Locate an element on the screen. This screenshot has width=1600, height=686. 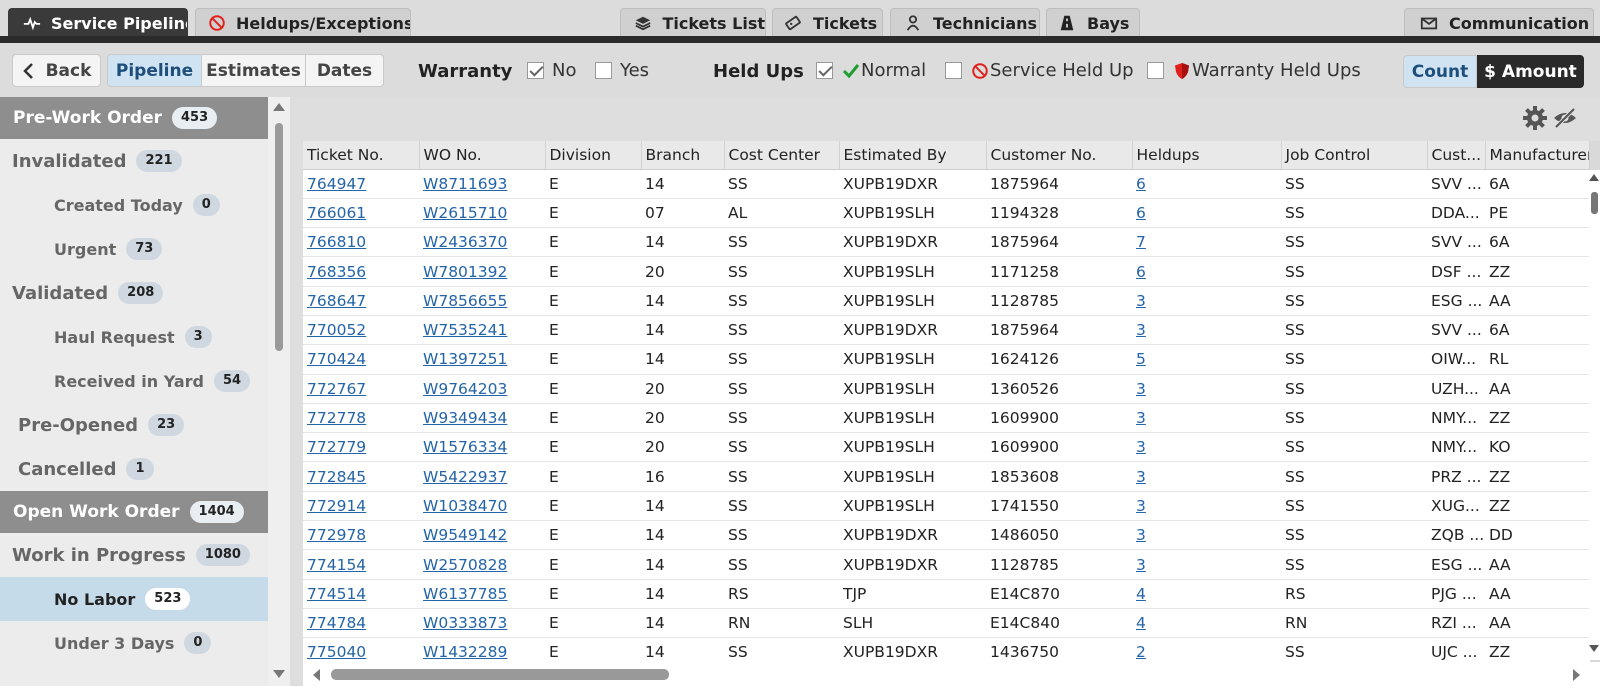
sidebar-item-no-labor: No Labor 523 is located at coordinates (134, 599).